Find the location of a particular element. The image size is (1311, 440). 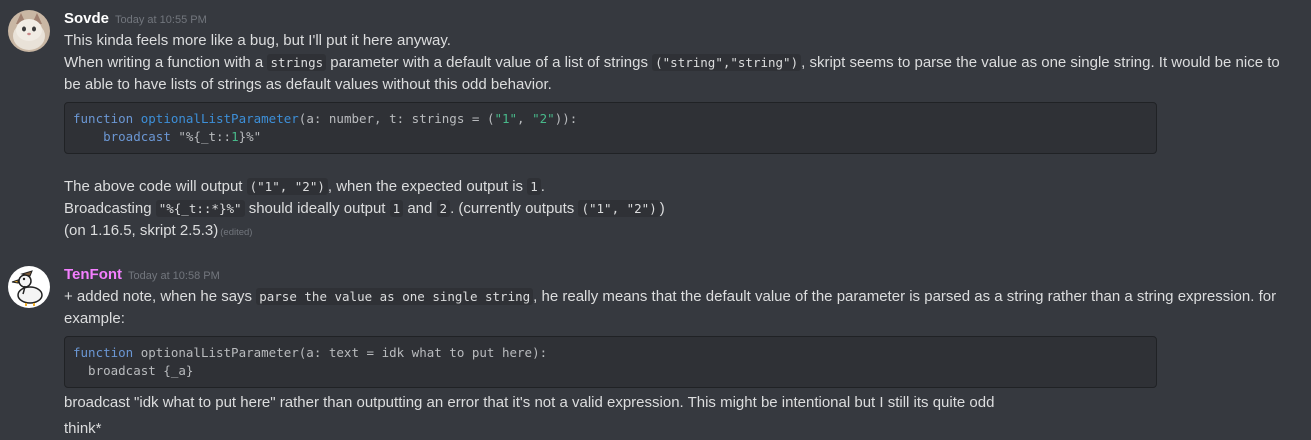

inline-code: strings is located at coordinates (297, 62).